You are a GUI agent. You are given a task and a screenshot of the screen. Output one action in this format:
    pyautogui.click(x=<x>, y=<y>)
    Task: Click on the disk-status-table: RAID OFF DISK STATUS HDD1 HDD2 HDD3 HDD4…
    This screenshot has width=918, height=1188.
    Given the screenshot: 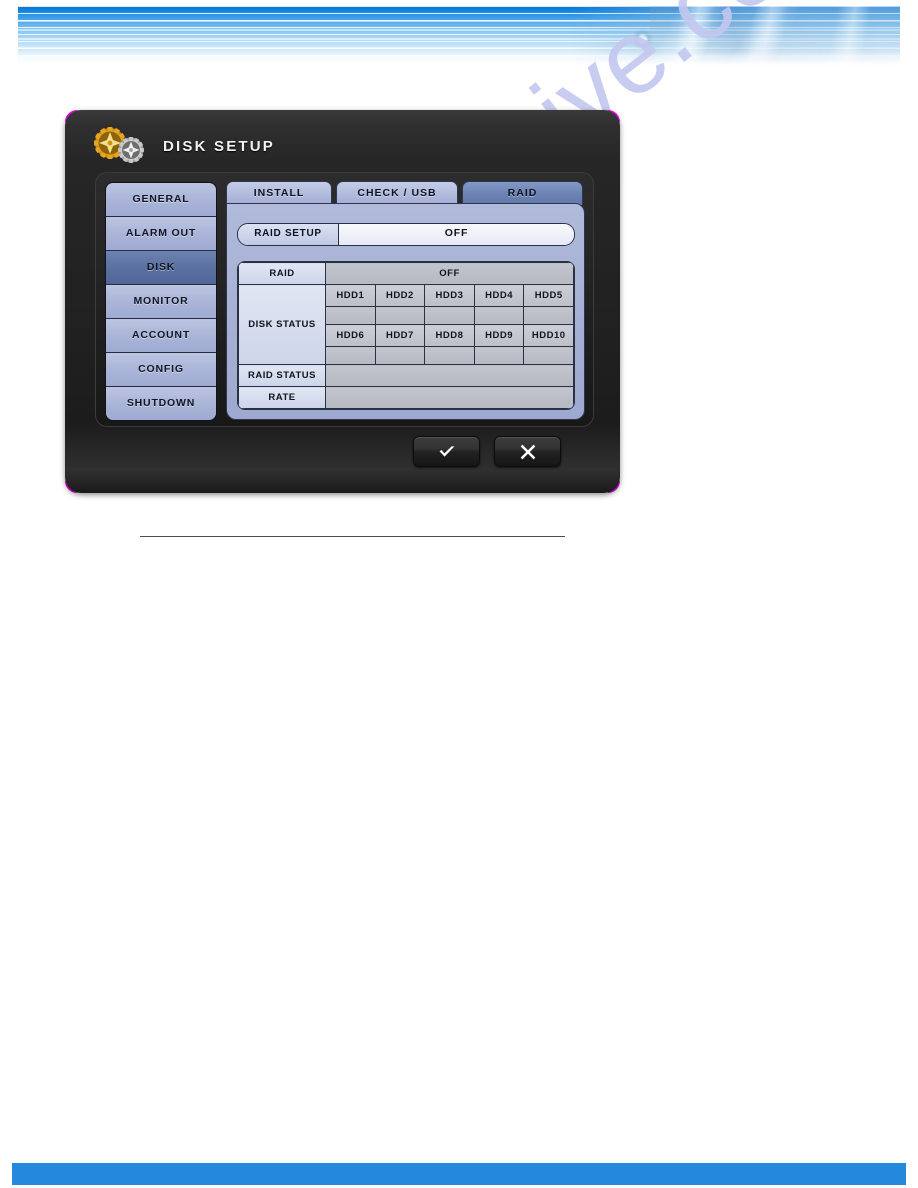 What is the action you would take?
    pyautogui.click(x=406, y=335)
    